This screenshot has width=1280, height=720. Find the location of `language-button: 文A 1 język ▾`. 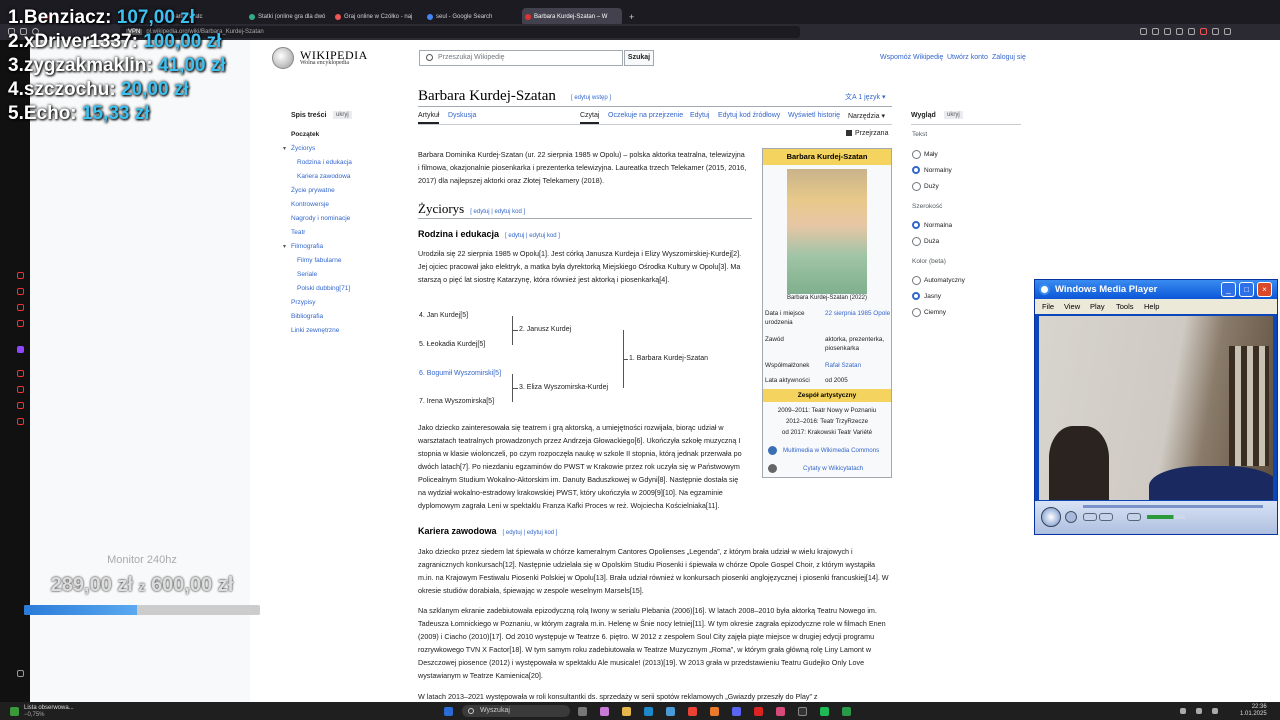

language-button: 文A 1 język ▾ is located at coordinates (865, 97).